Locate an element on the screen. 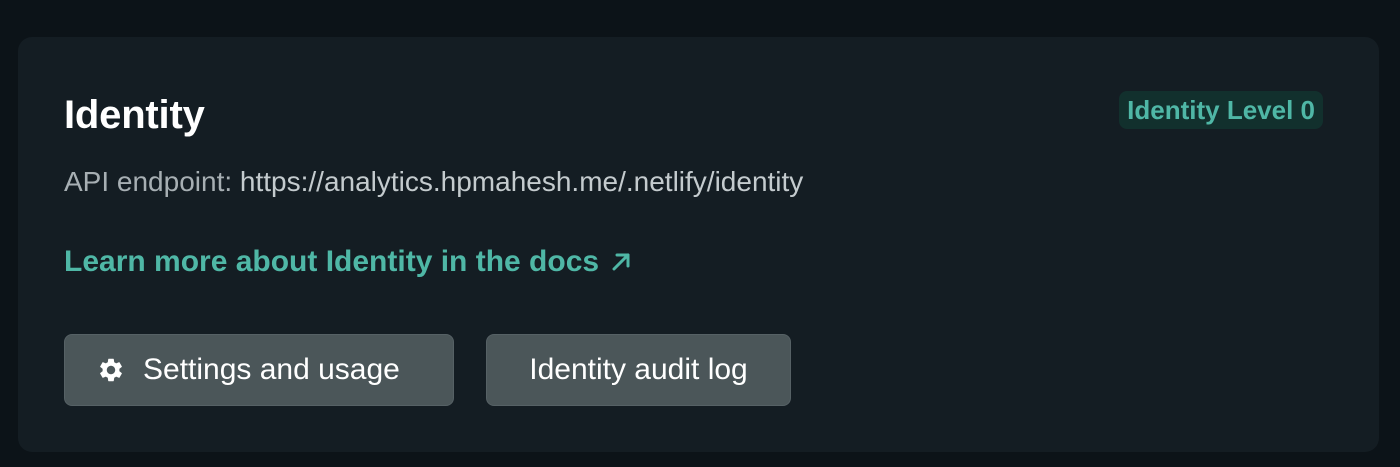 The height and width of the screenshot is (467, 1400). identity-audit-log-button: Identity audit log is located at coordinates (638, 370).